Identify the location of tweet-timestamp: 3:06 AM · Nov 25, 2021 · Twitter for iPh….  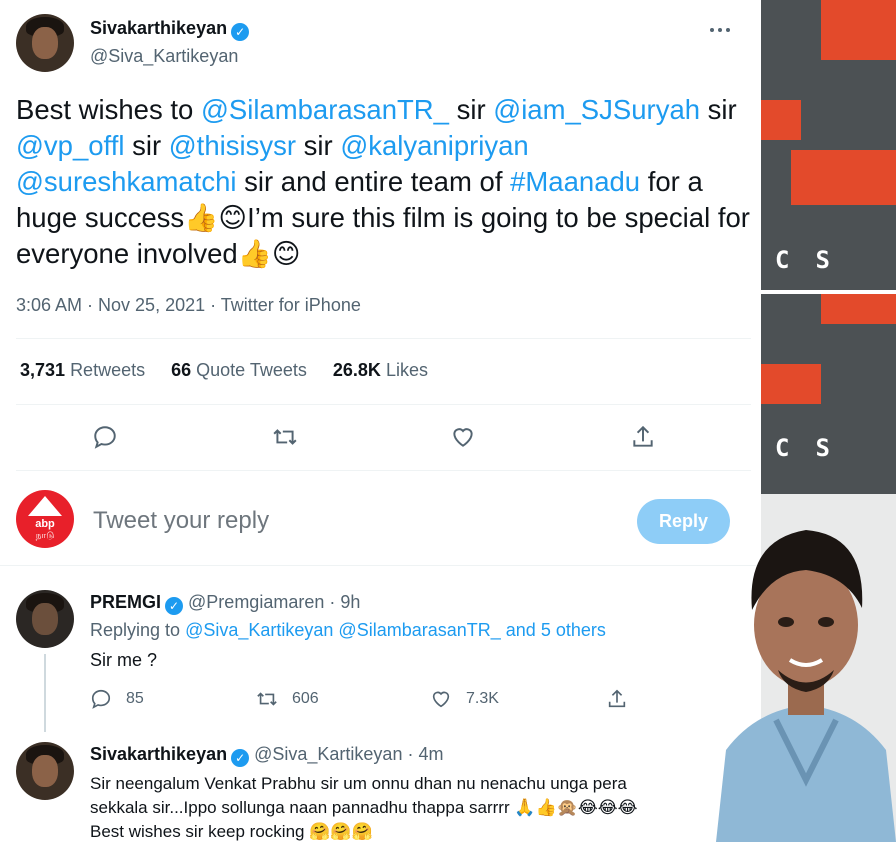
(188, 305).